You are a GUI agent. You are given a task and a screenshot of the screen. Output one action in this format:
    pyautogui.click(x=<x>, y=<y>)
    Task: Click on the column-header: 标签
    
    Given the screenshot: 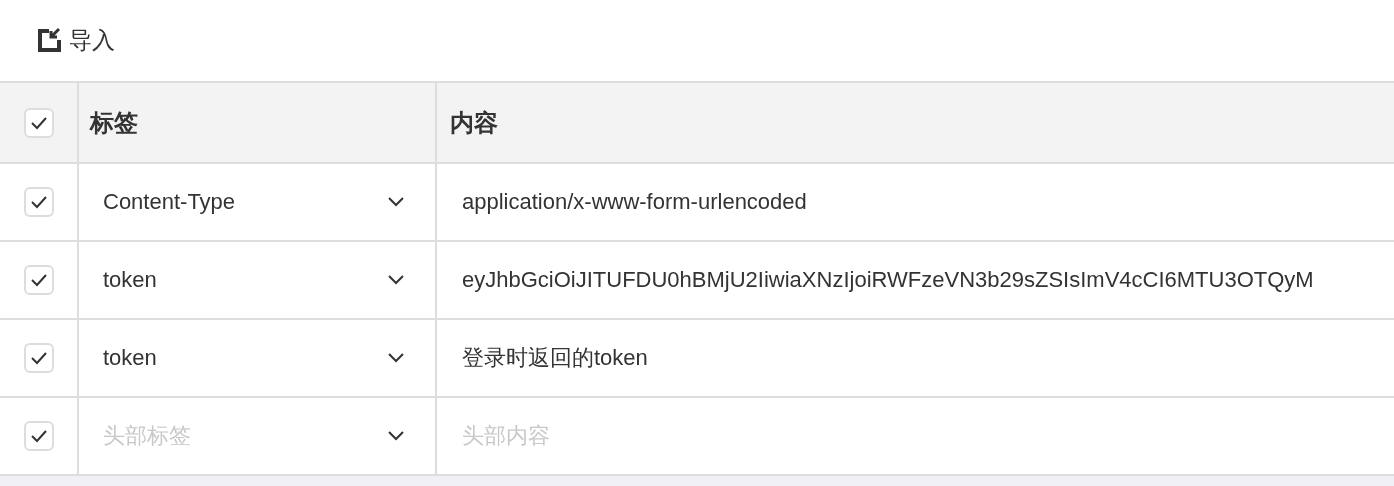 What is the action you would take?
    pyautogui.click(x=114, y=122)
    